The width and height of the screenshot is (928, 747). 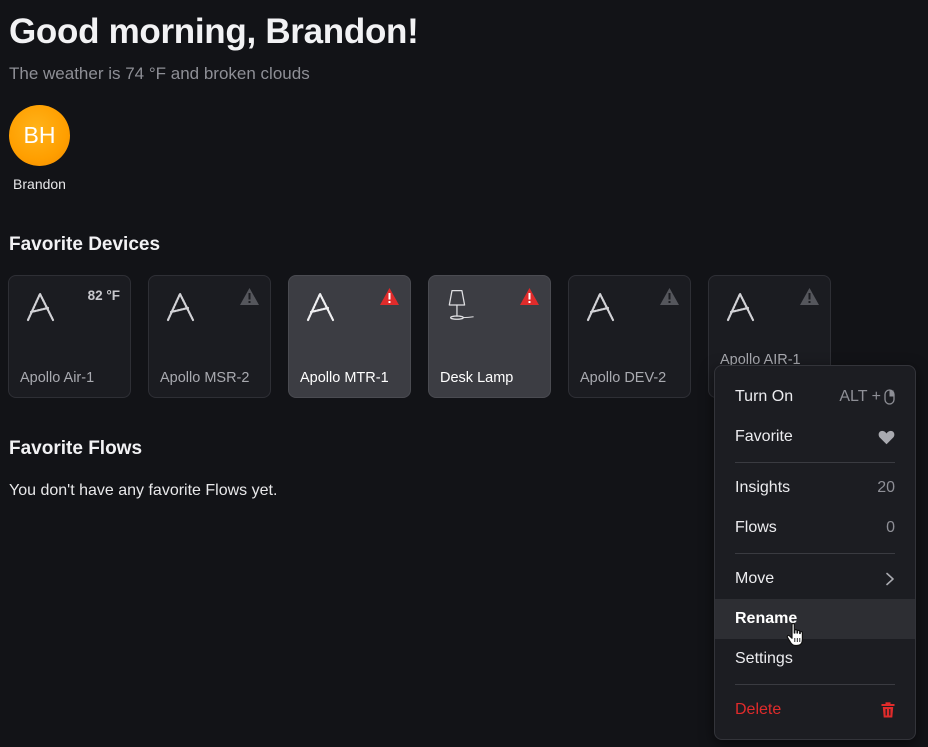 What do you see at coordinates (755, 578) in the screenshot?
I see `menu-item-label: Move` at bounding box center [755, 578].